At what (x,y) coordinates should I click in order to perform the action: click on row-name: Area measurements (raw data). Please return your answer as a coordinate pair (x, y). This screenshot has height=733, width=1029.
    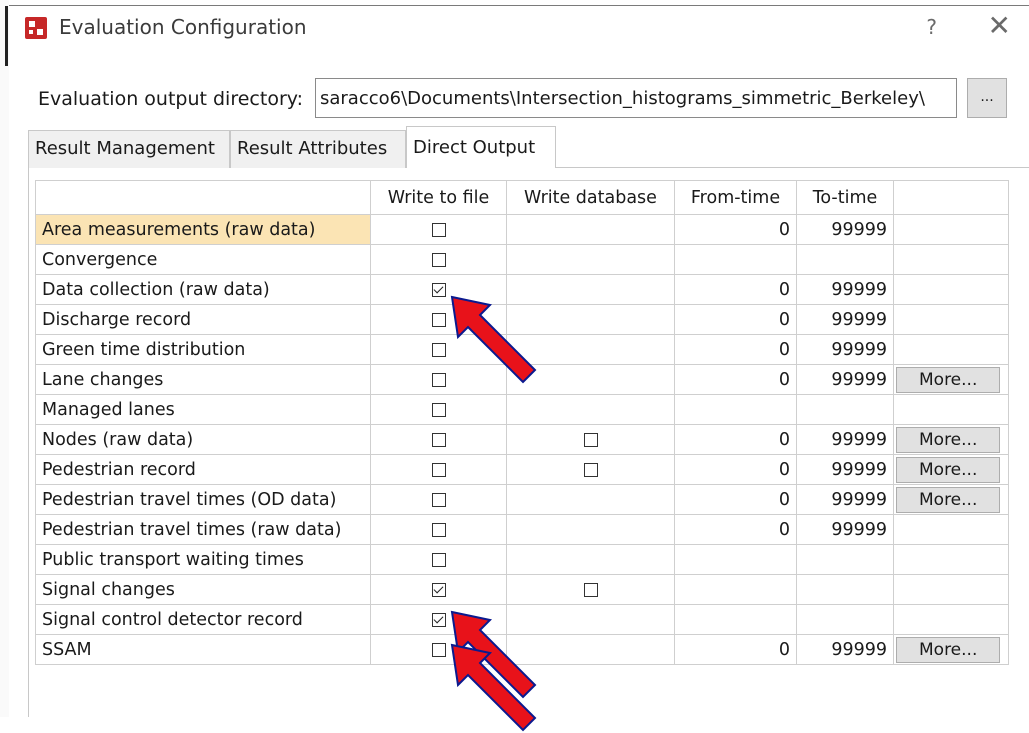
    Looking at the image, I should click on (203, 229).